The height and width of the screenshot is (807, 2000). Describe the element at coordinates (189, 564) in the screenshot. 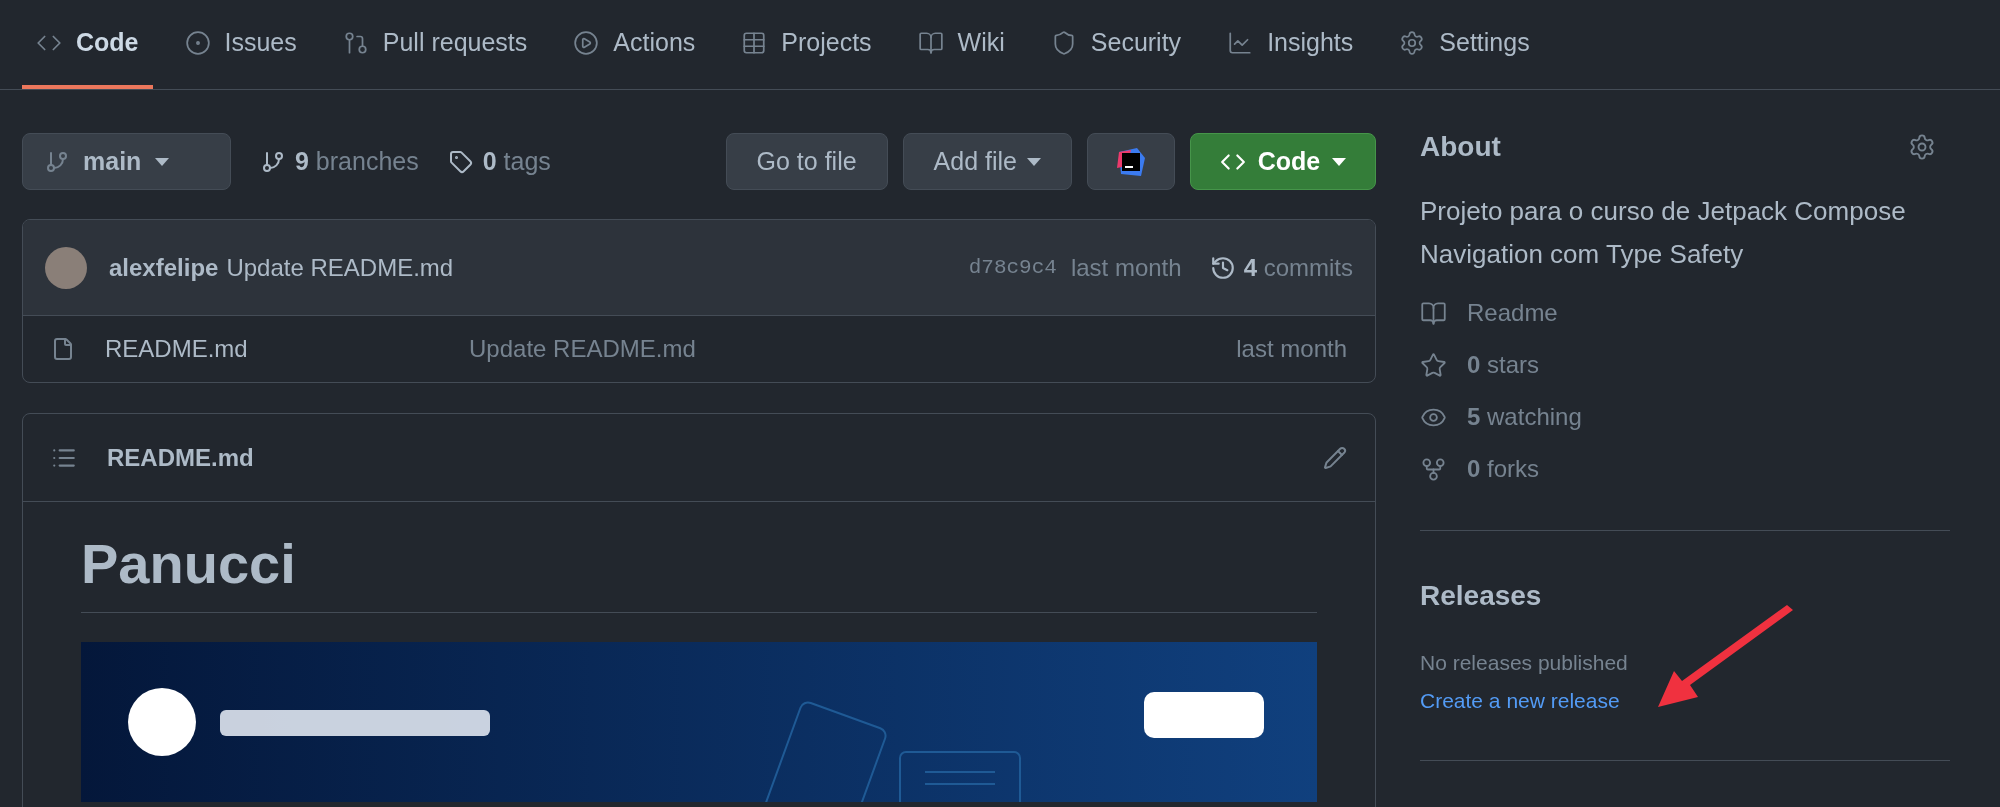

I see `readme-heading: Panucci` at that location.